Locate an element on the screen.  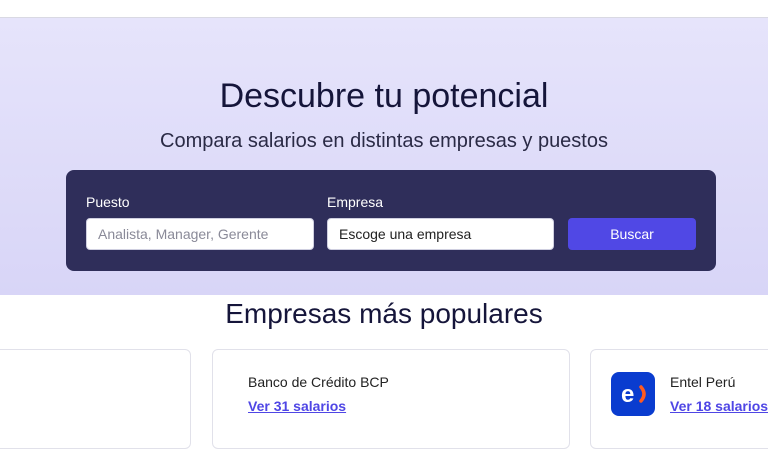
company-card-entel: e Entel Perú Ver 18 salarios is located at coordinates (679, 399).